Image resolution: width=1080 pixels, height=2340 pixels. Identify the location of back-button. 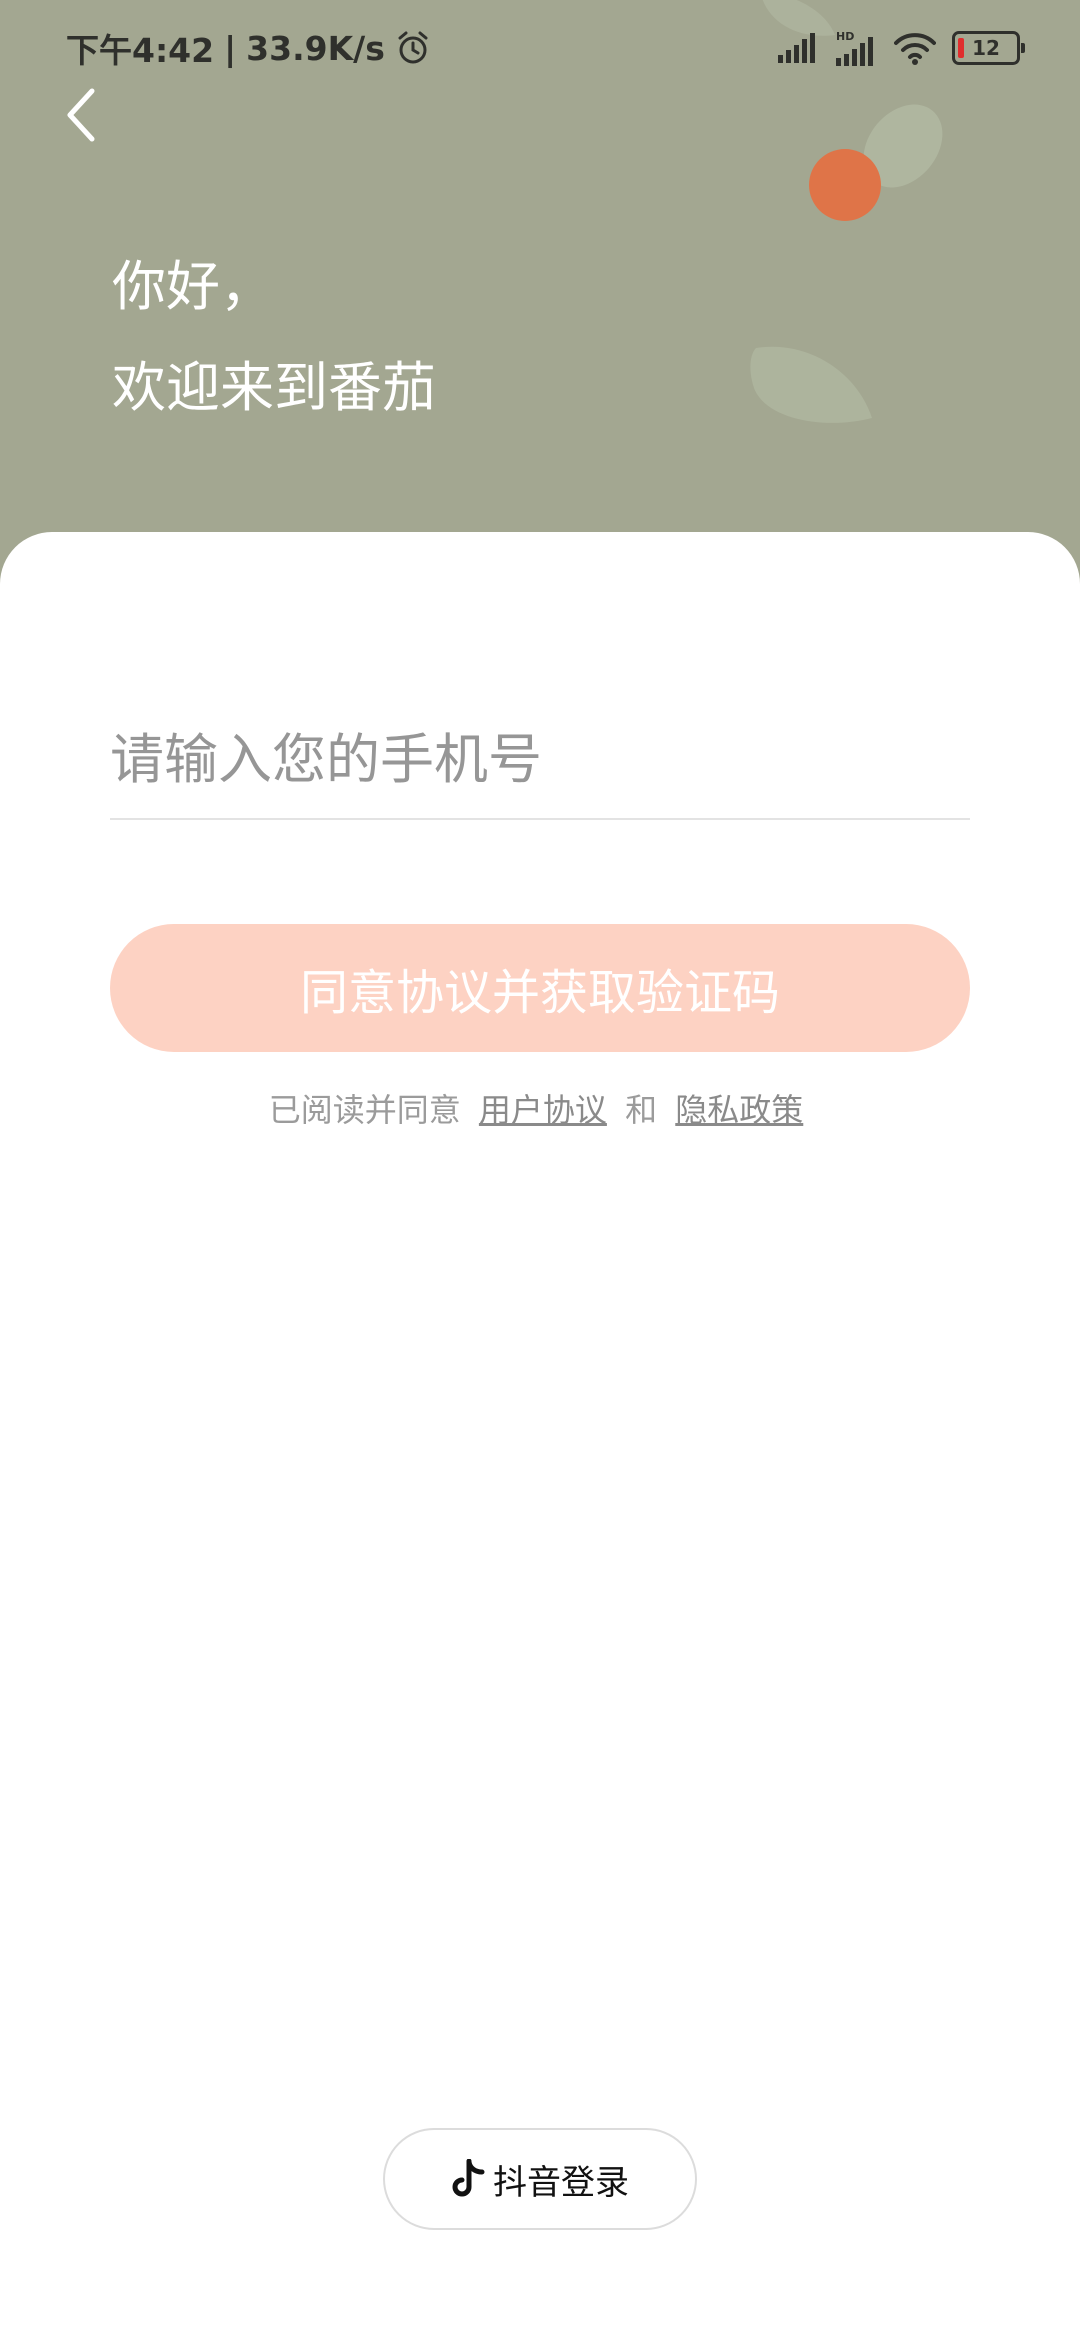
(82, 115).